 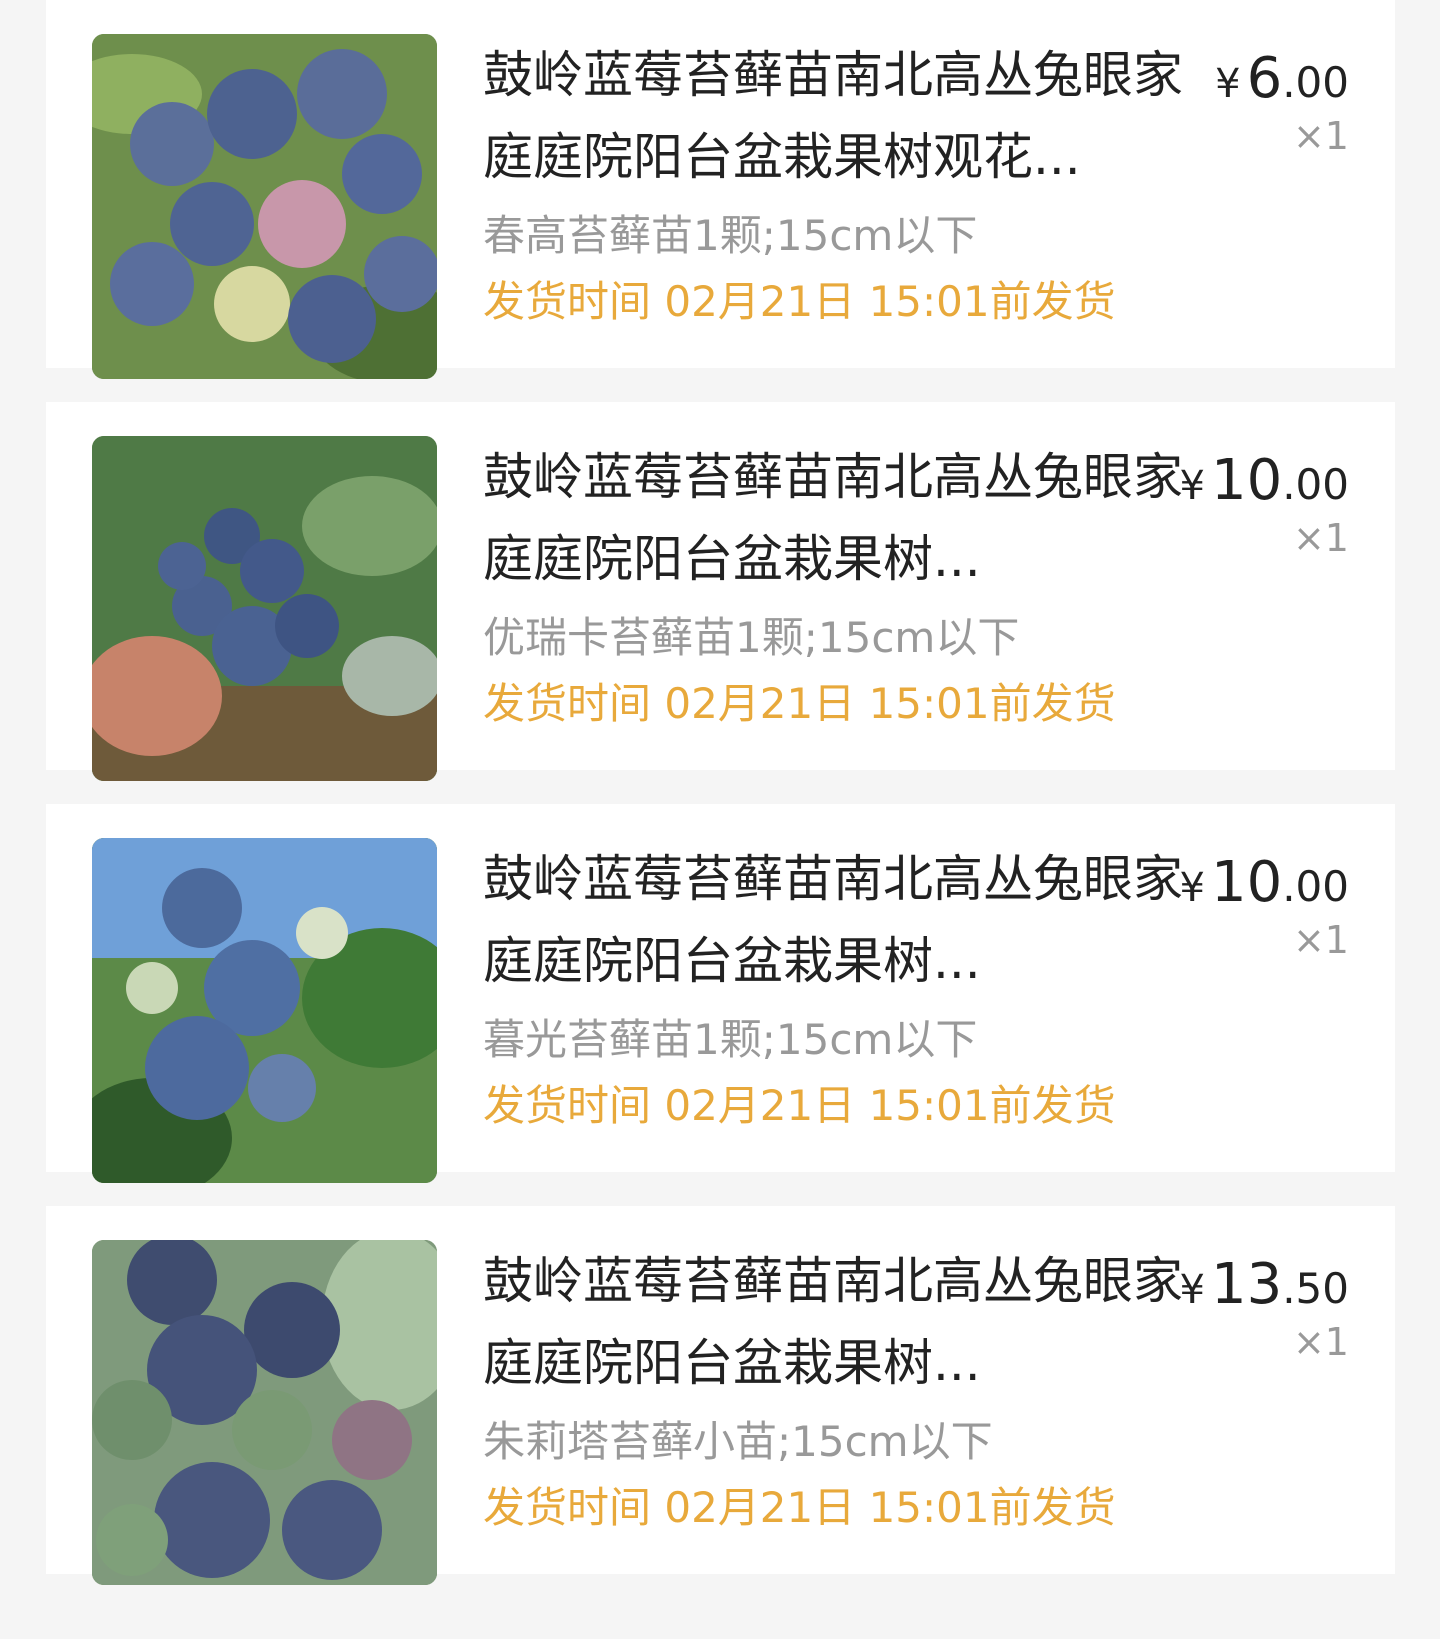 What do you see at coordinates (738, 1441) in the screenshot?
I see `product-sku: 朱莉塔苔藓小苗;15cm以下` at bounding box center [738, 1441].